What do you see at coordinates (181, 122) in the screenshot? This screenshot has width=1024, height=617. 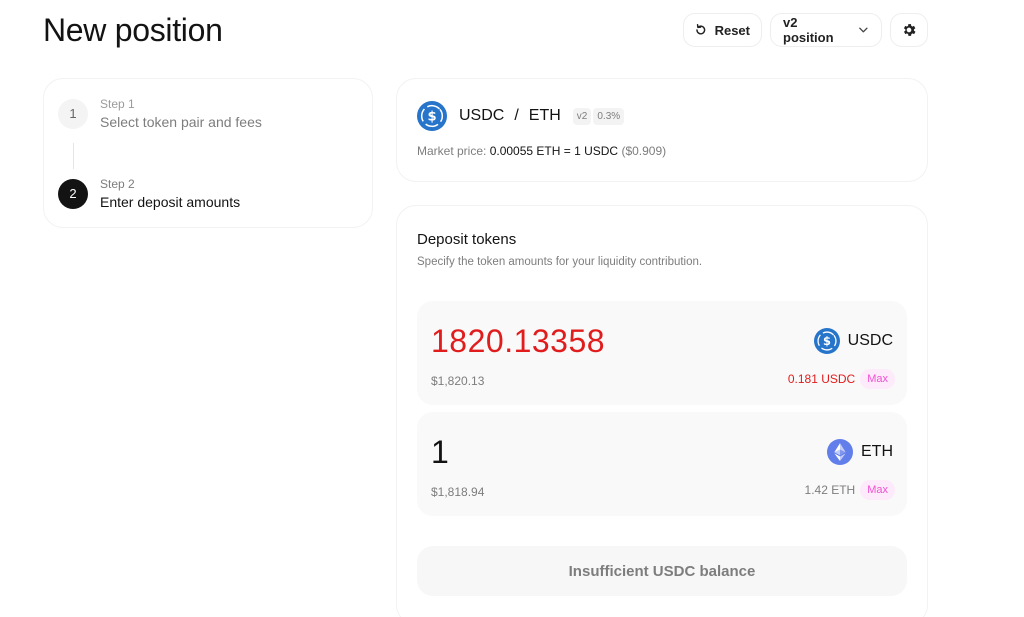 I see `step-1-label: Select token pair and fees` at bounding box center [181, 122].